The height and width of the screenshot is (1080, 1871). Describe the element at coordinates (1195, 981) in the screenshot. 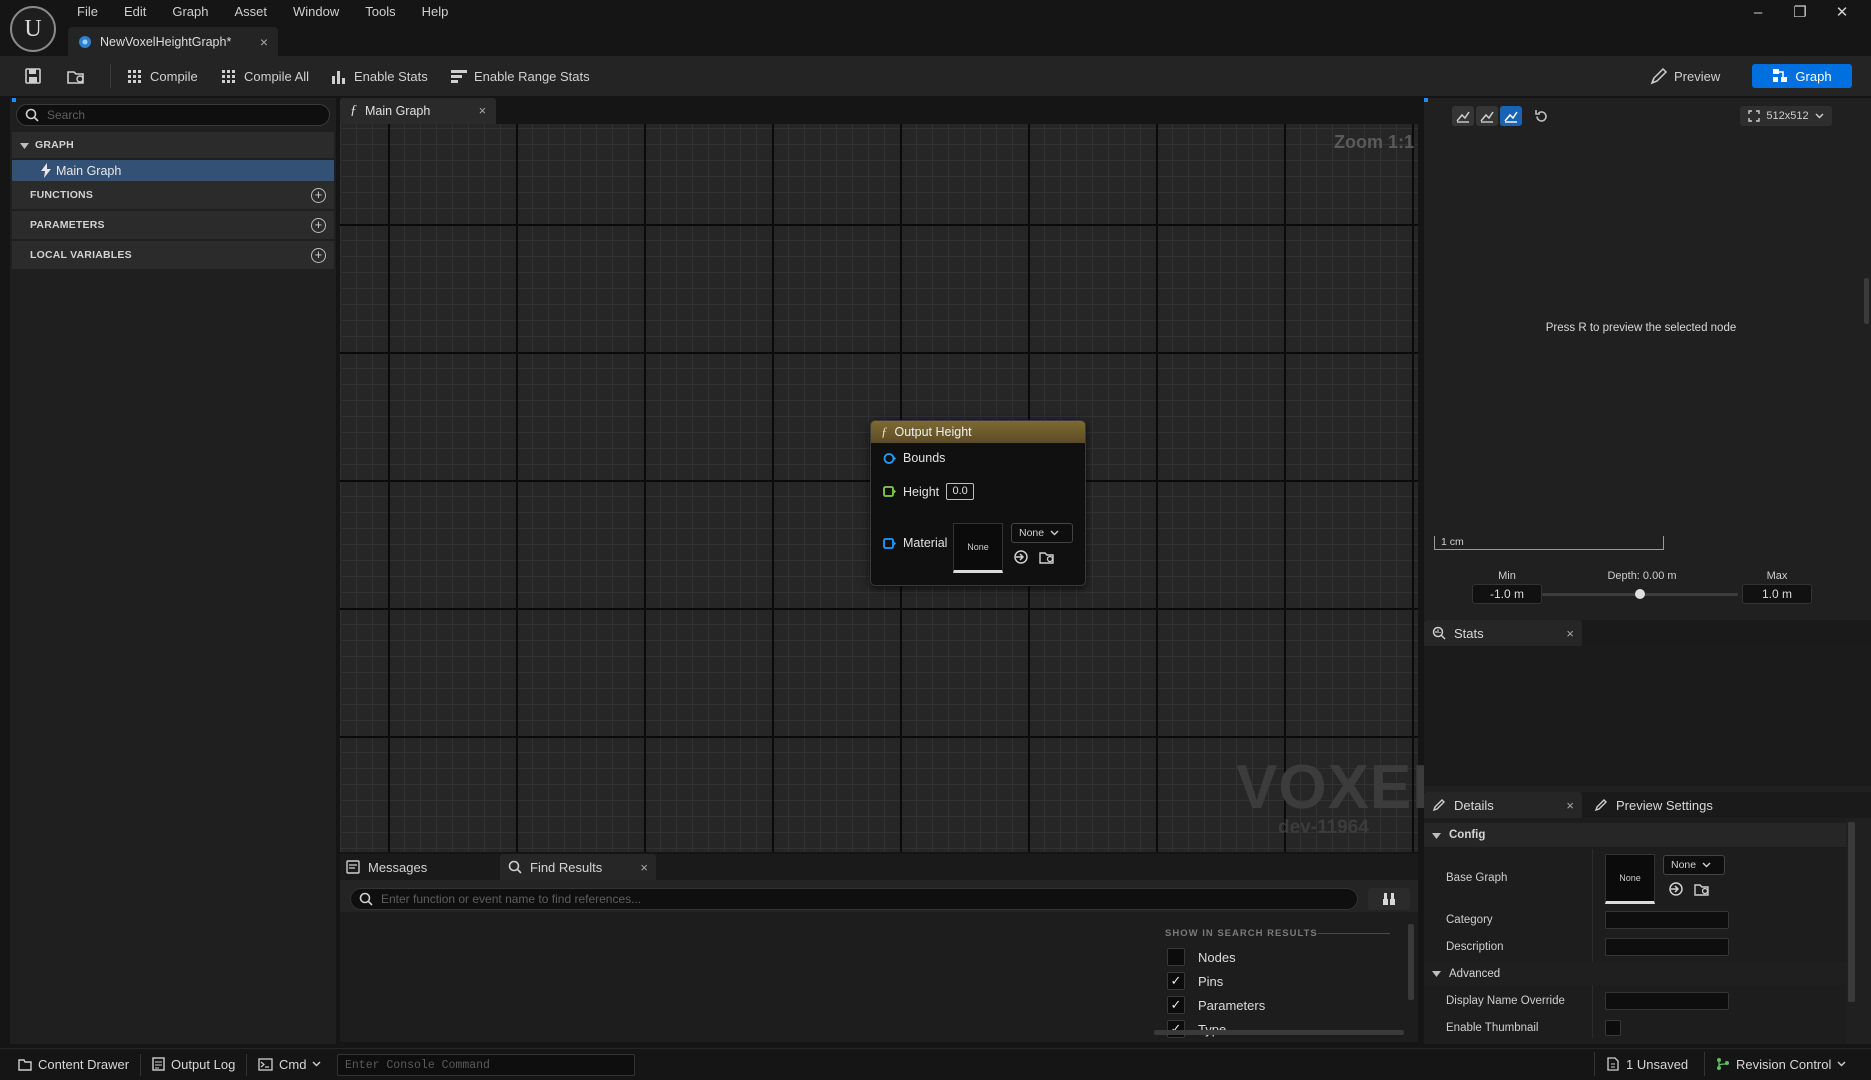

I see `filter-pins: ✓ Pins` at that location.